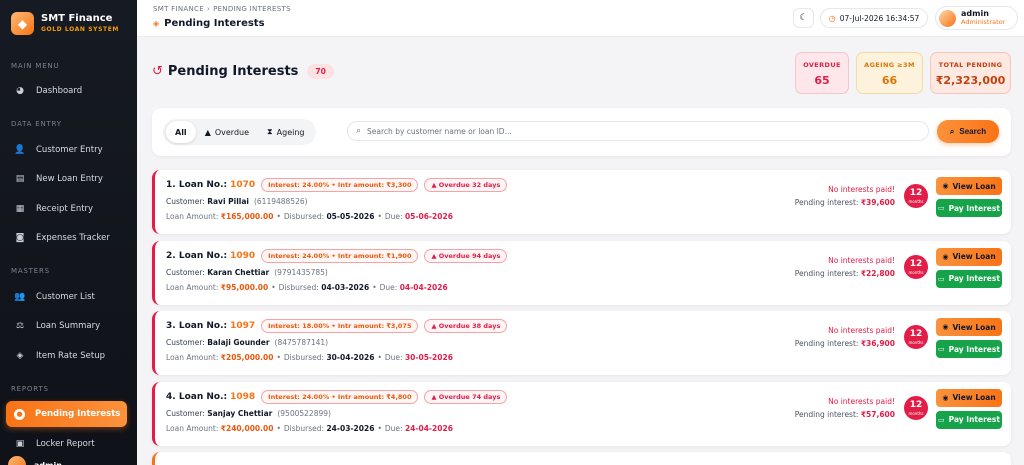 This screenshot has height=465, width=1024. I want to click on sidebar-user: admin, so click(35, 460).